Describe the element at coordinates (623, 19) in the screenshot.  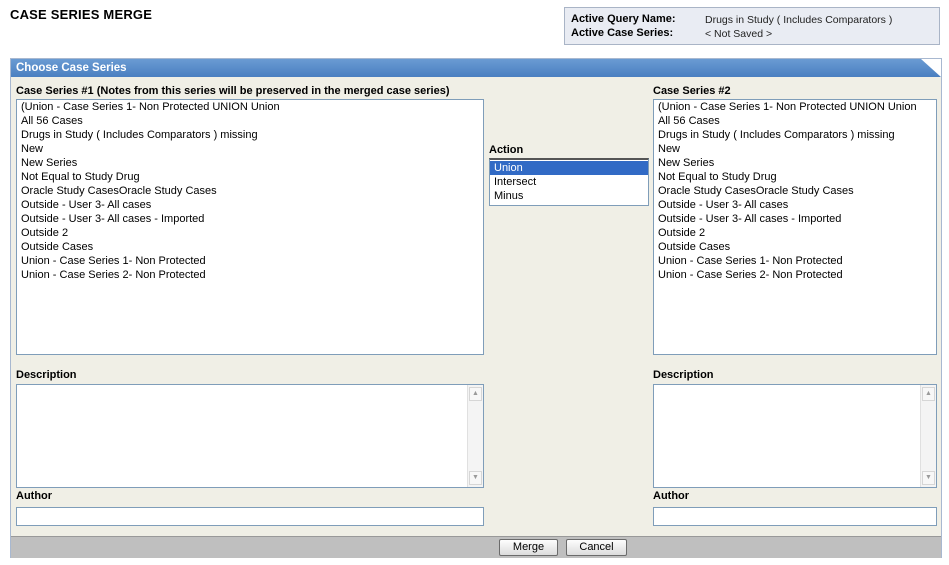
I see `active-query-name-label: Active Query Name:` at that location.